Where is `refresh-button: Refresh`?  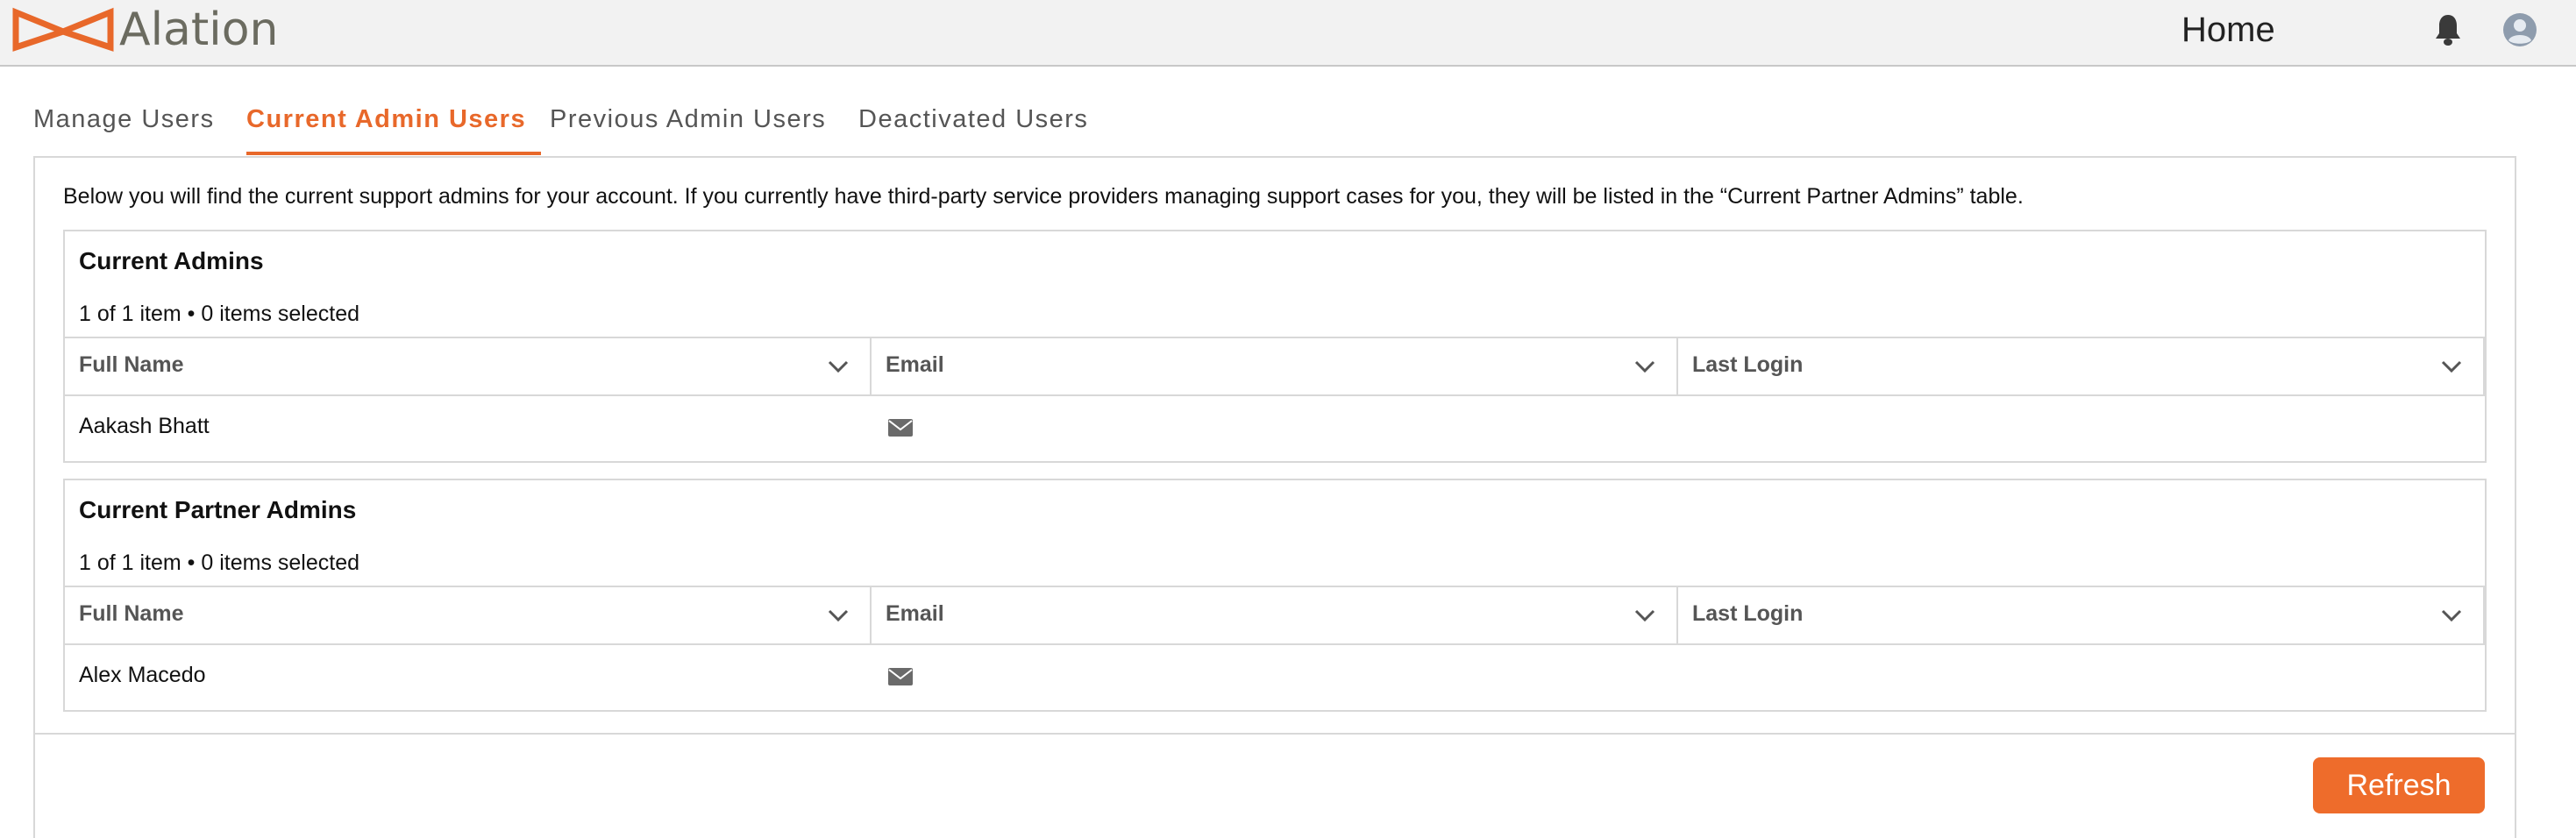
refresh-button: Refresh is located at coordinates (2399, 785).